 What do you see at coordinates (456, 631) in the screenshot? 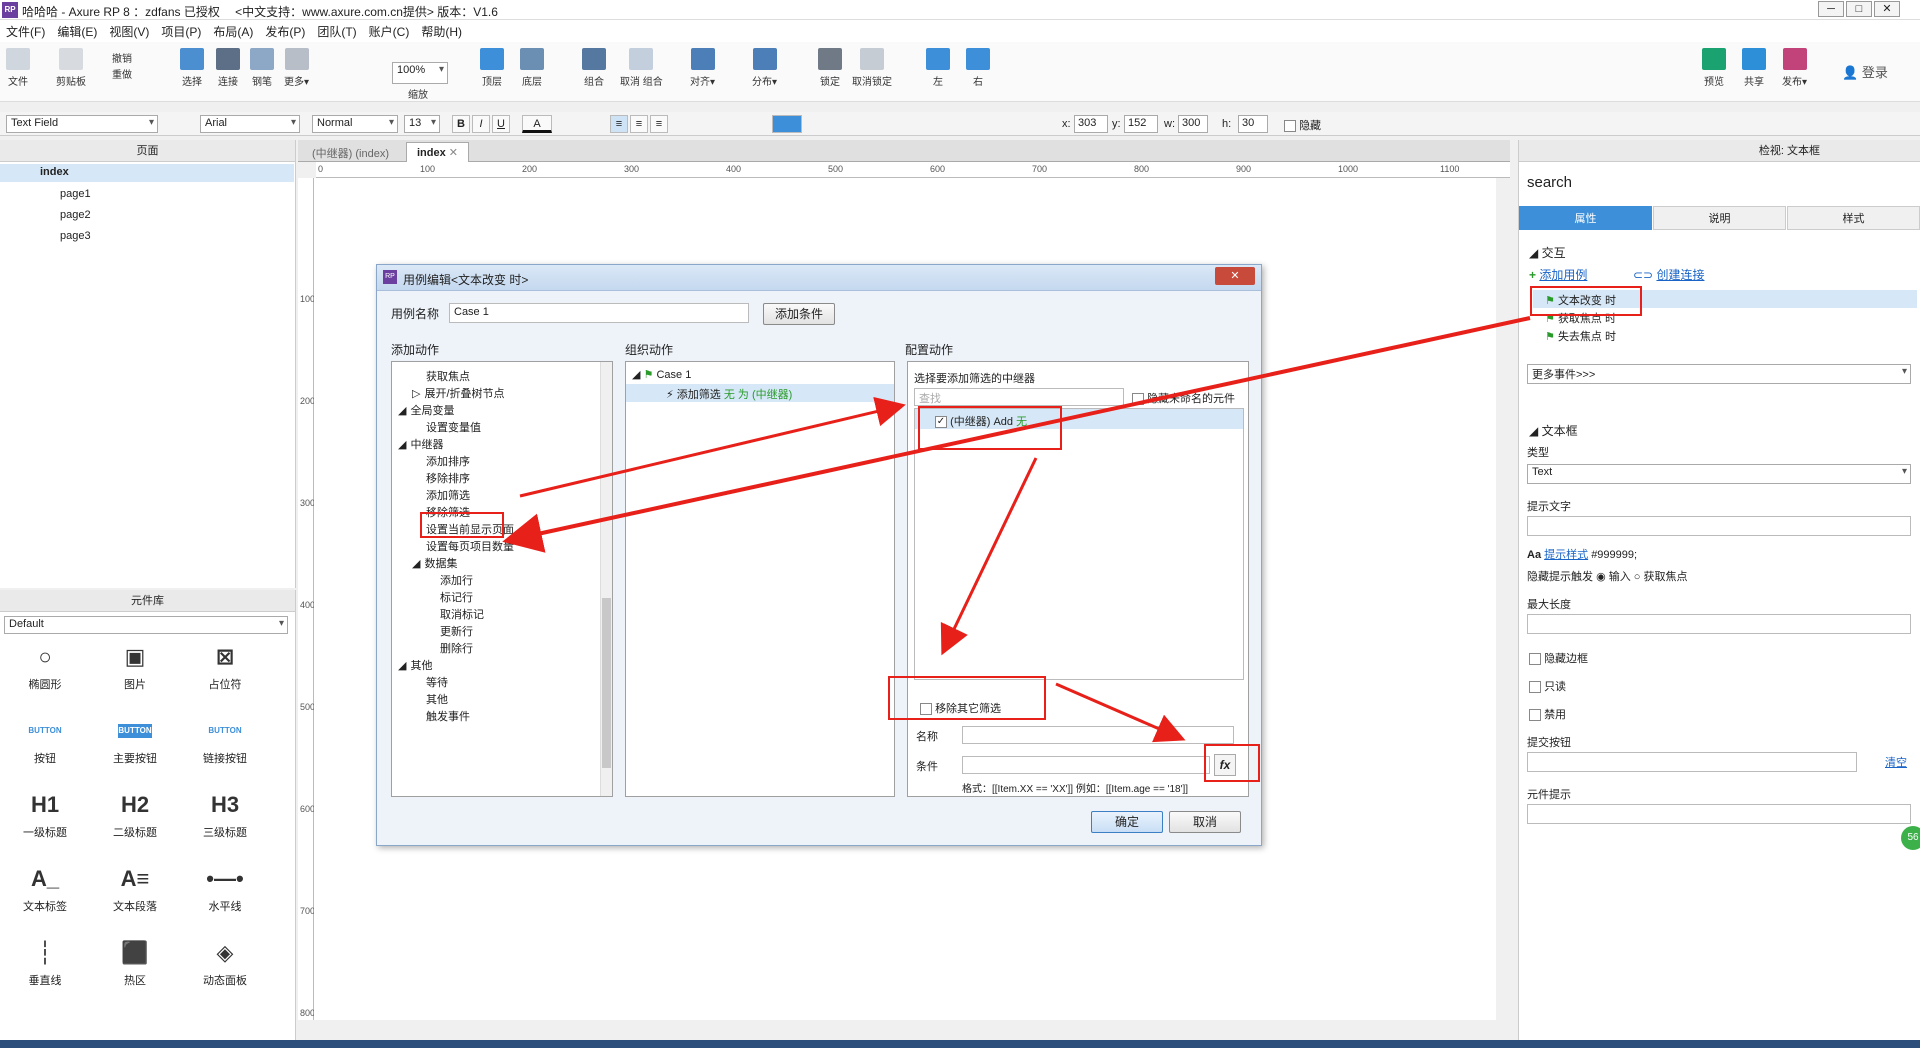
I see `action-item: 更新行` at bounding box center [456, 631].